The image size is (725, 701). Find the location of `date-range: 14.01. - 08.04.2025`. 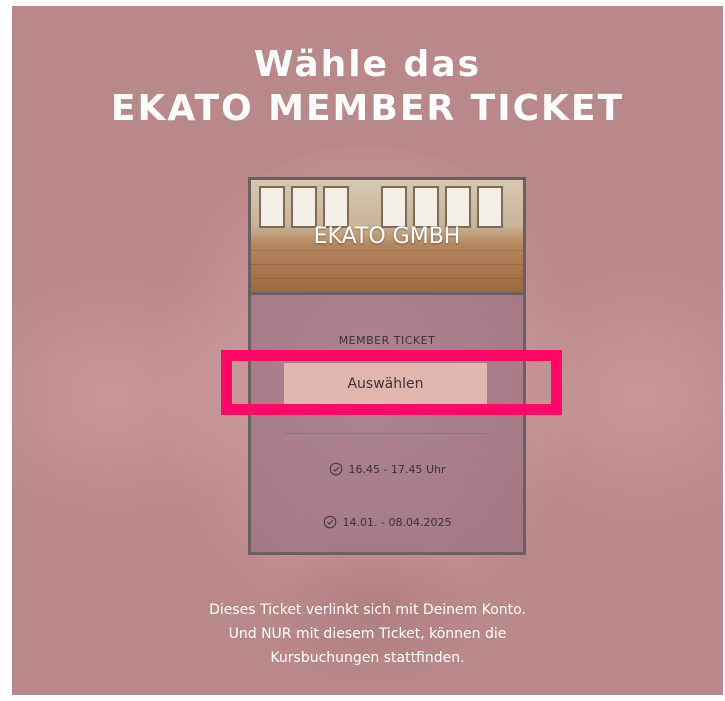

date-range: 14.01. - 08.04.2025 is located at coordinates (397, 522).